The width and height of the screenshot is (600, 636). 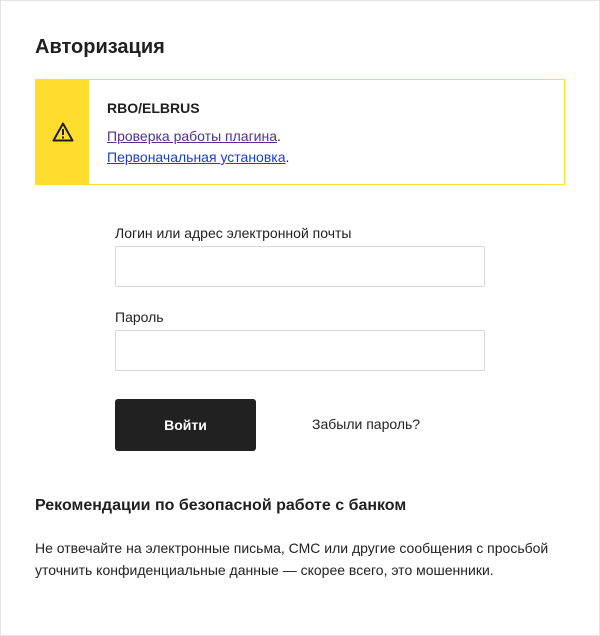 I want to click on password-input, so click(x=300, y=350).